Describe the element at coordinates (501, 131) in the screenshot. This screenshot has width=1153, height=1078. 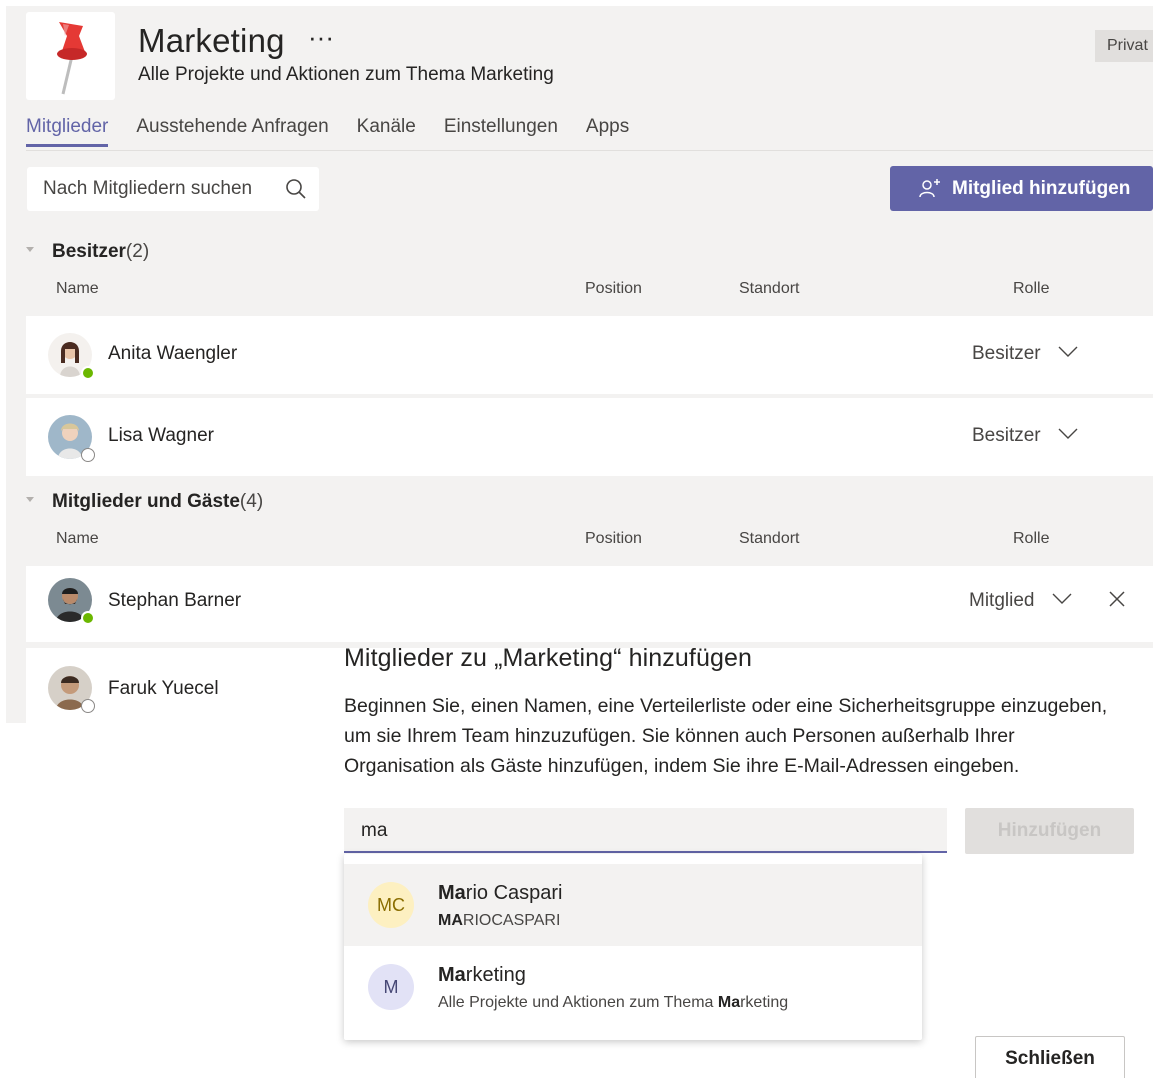
I see `tab-settings: Einstellungen` at that location.